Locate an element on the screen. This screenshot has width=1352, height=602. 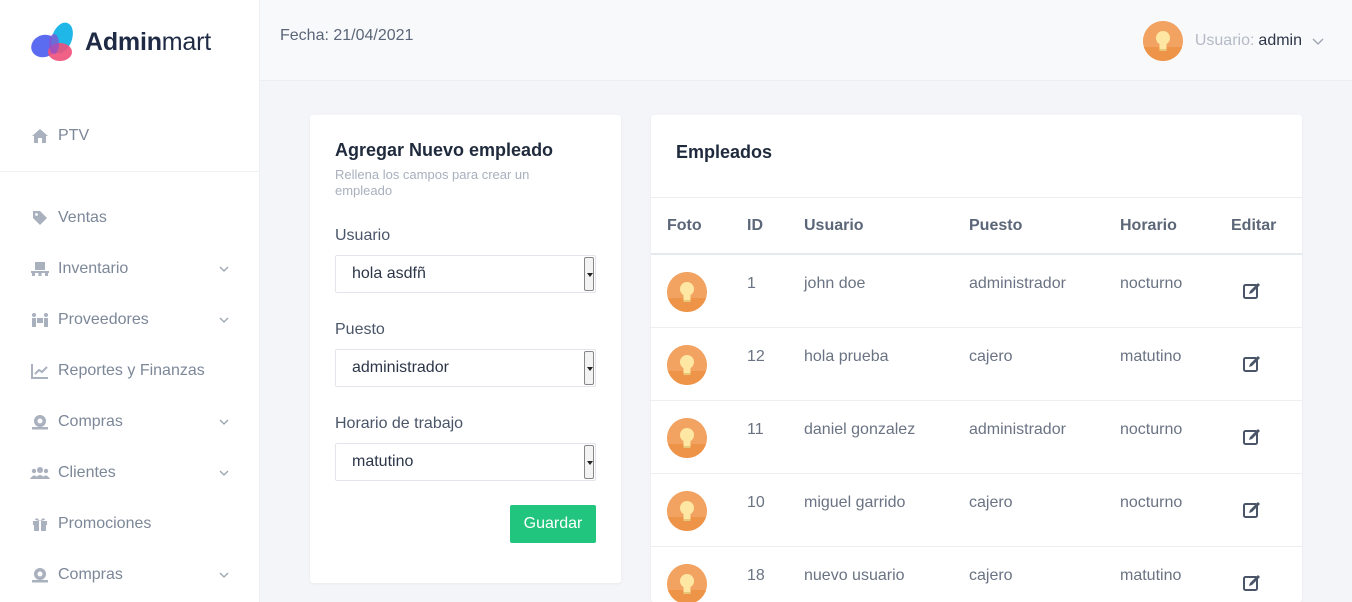
sidebar-item-label: Reportes y Finanzas is located at coordinates (131, 370).